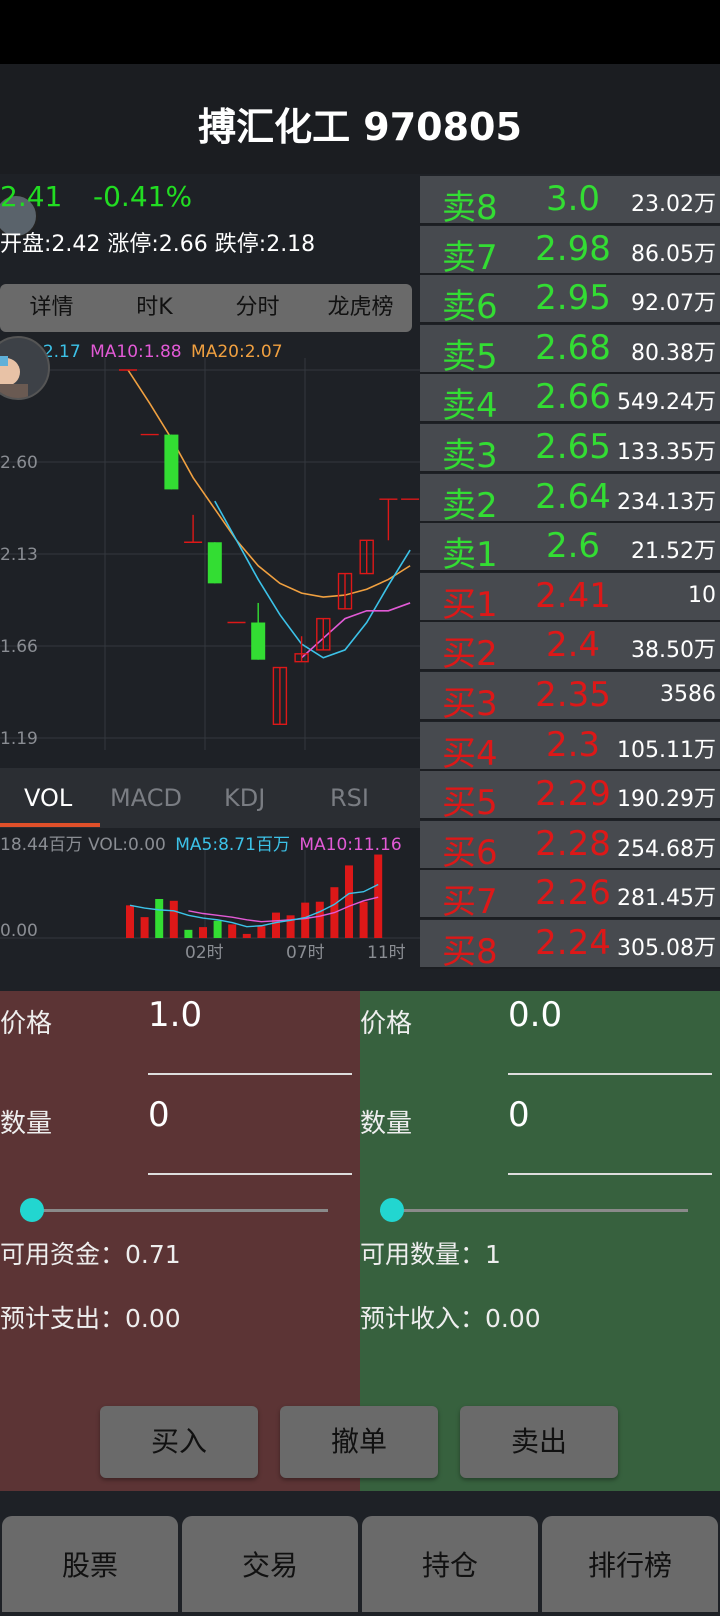 Image resolution: width=720 pixels, height=1616 pixels. Describe the element at coordinates (143, 196) in the screenshot. I see `change-percent: -0.41%` at that location.